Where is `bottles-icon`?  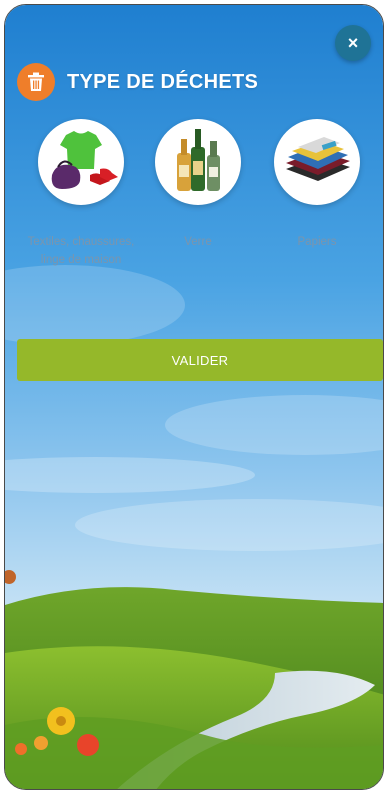 bottles-icon is located at coordinates (198, 162).